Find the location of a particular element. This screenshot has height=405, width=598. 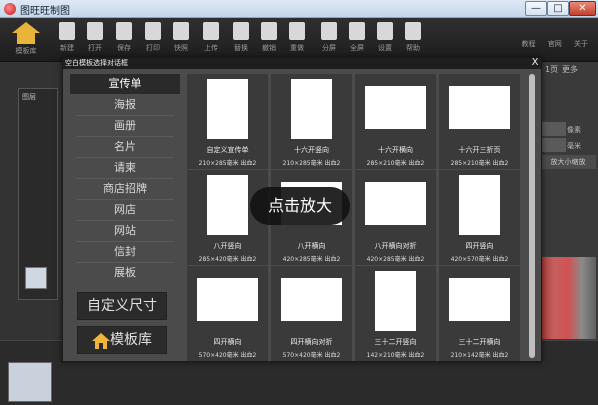

category-shop-sign: 商店招牌 is located at coordinates (125, 189).